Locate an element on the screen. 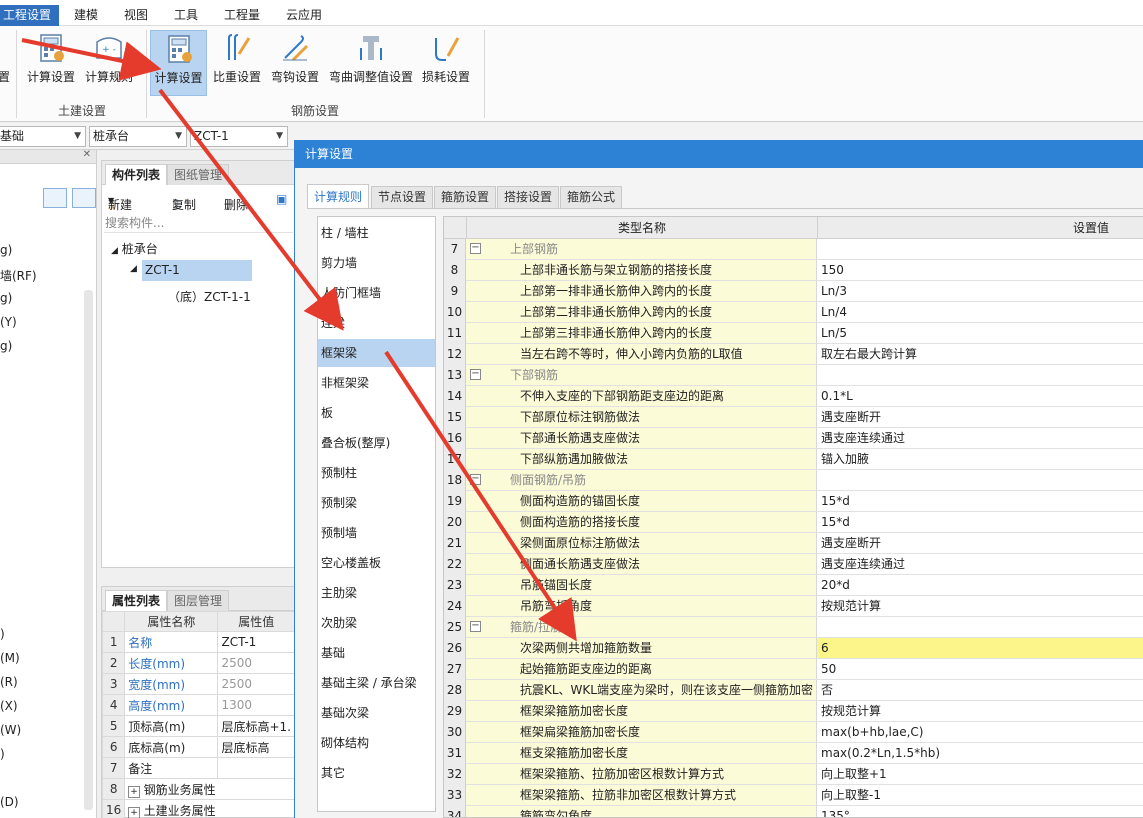 The height and width of the screenshot is (818, 1143). property-value: 1300 is located at coordinates (256, 705).